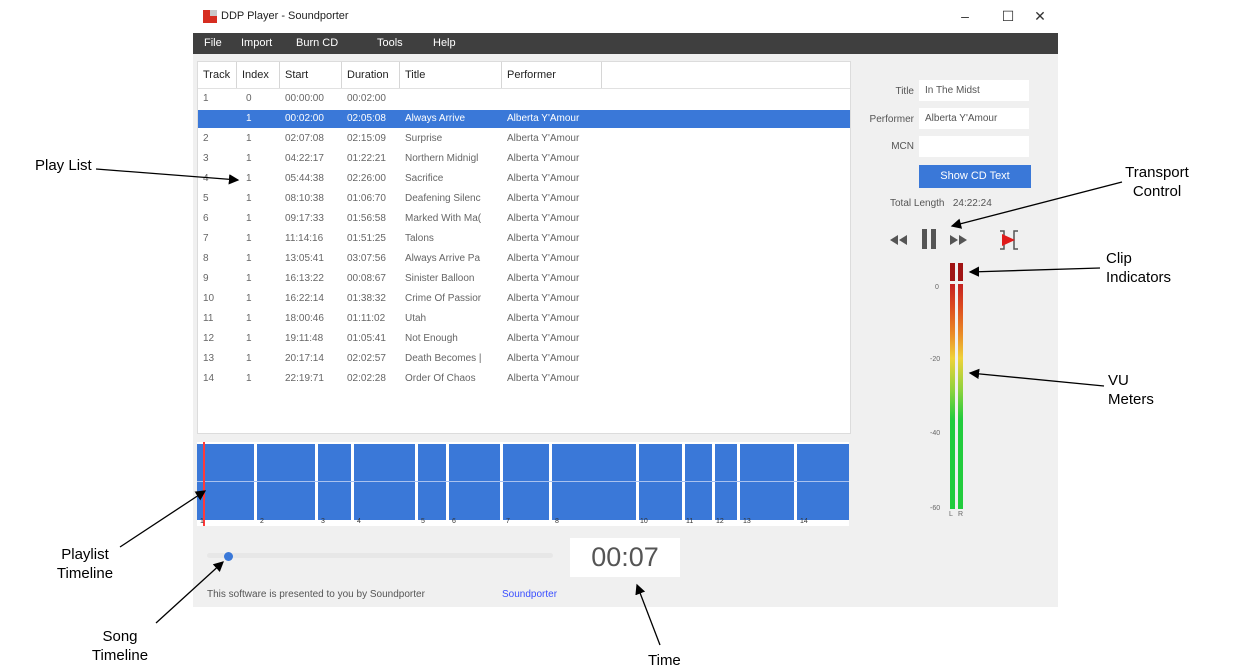 The image size is (1233, 670). What do you see at coordinates (648, 614) in the screenshot?
I see `arrow-time` at bounding box center [648, 614].